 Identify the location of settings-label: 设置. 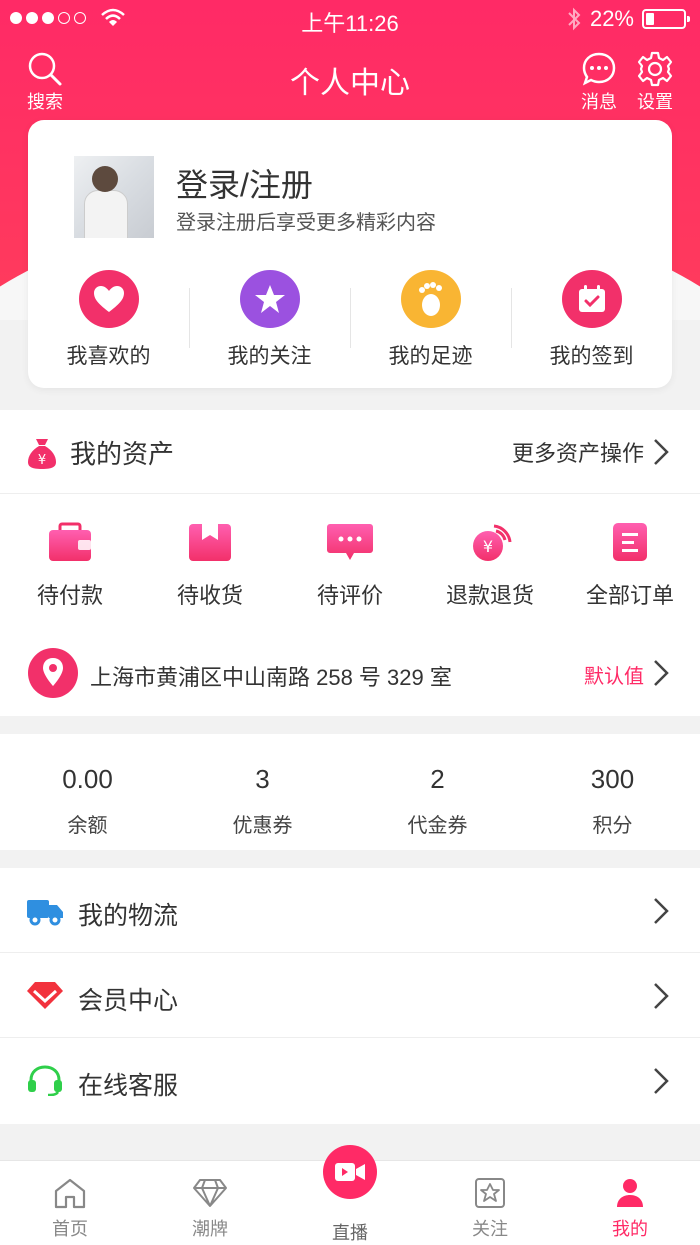
(655, 102).